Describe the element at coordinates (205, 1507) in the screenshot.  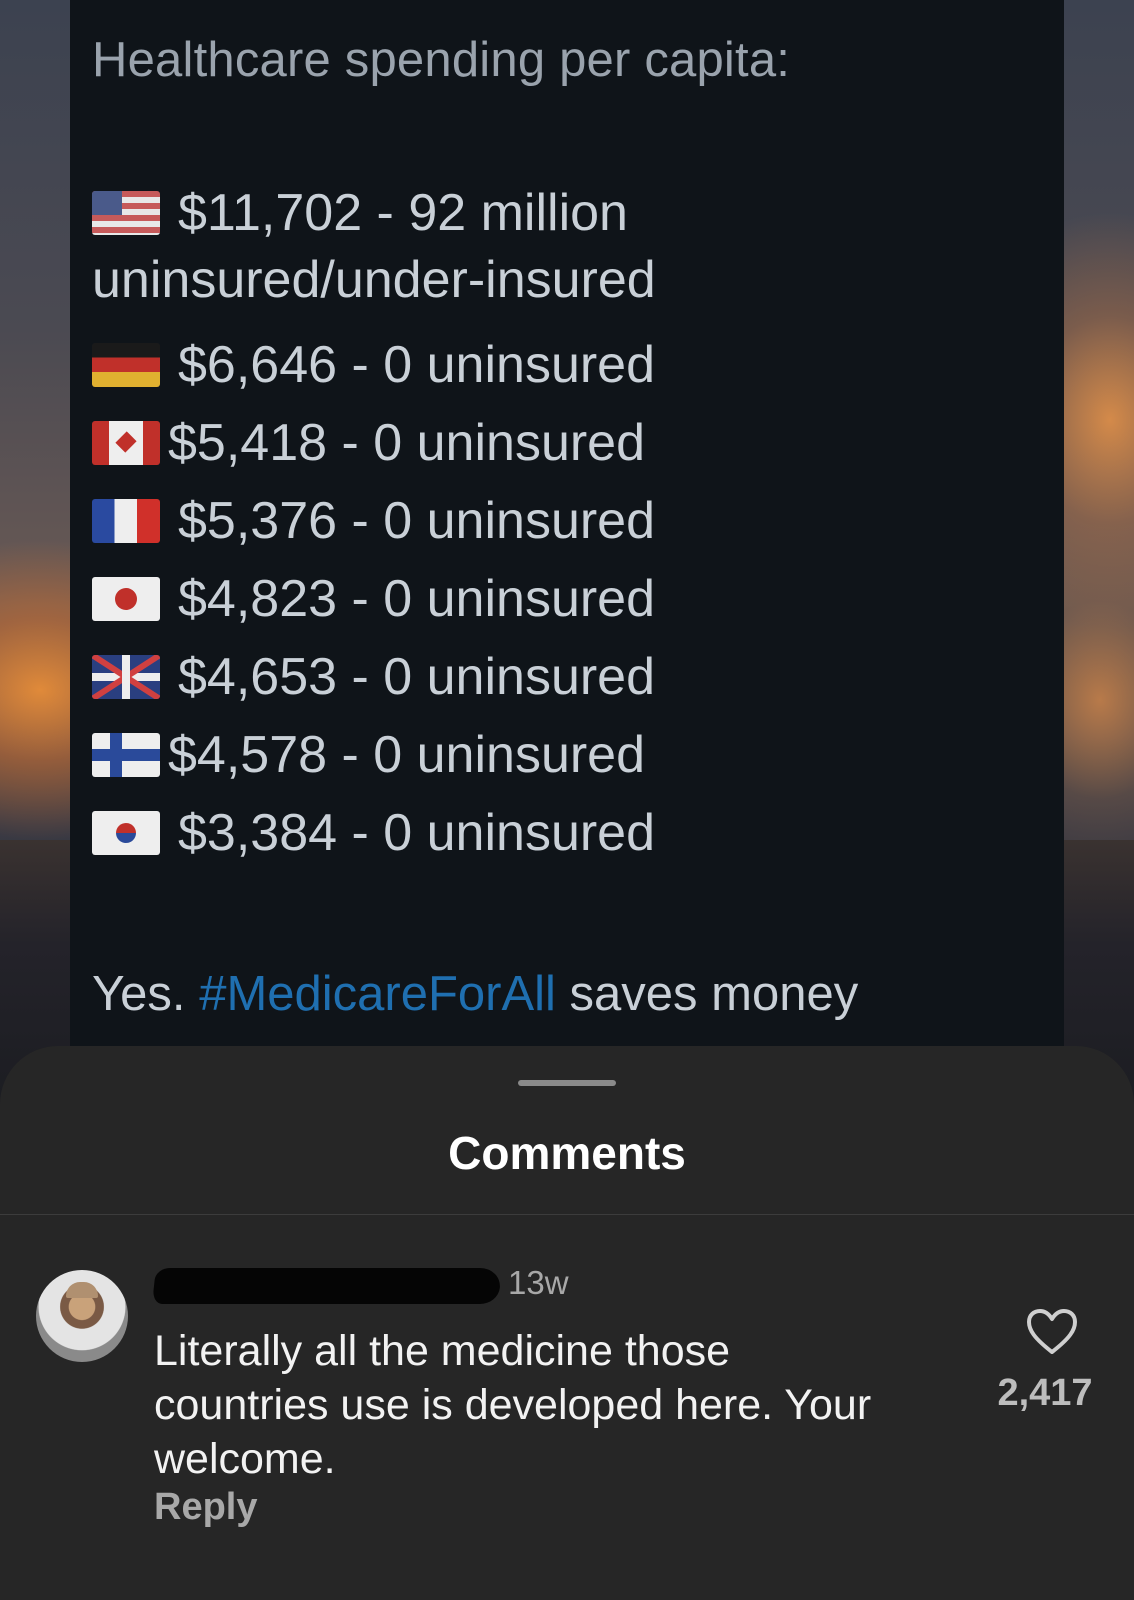
I see `reply-button: Reply` at that location.